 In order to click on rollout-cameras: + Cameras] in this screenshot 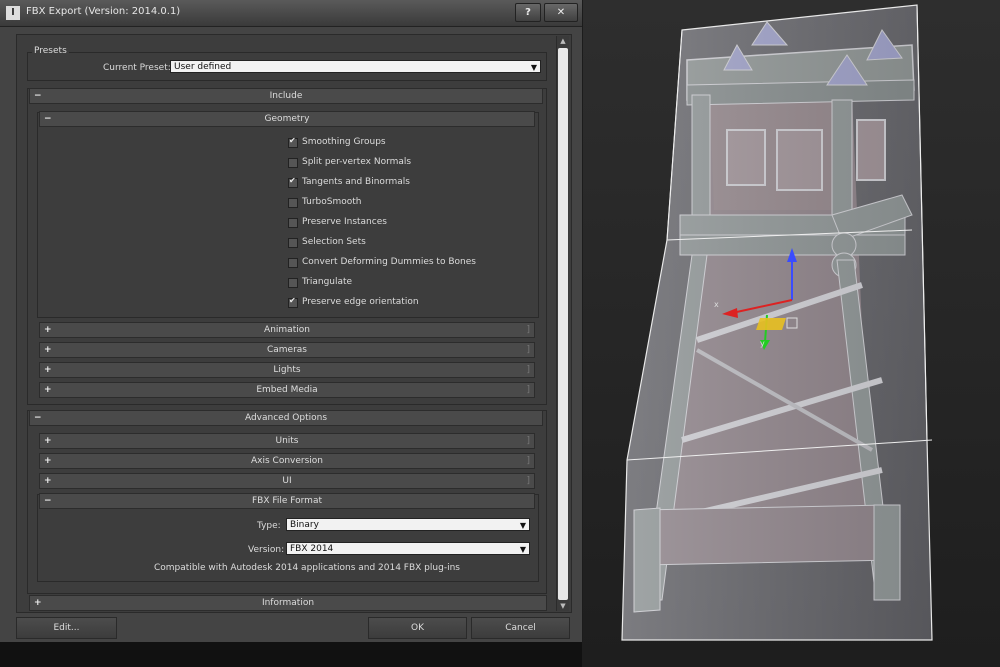, I will do `click(287, 350)`.